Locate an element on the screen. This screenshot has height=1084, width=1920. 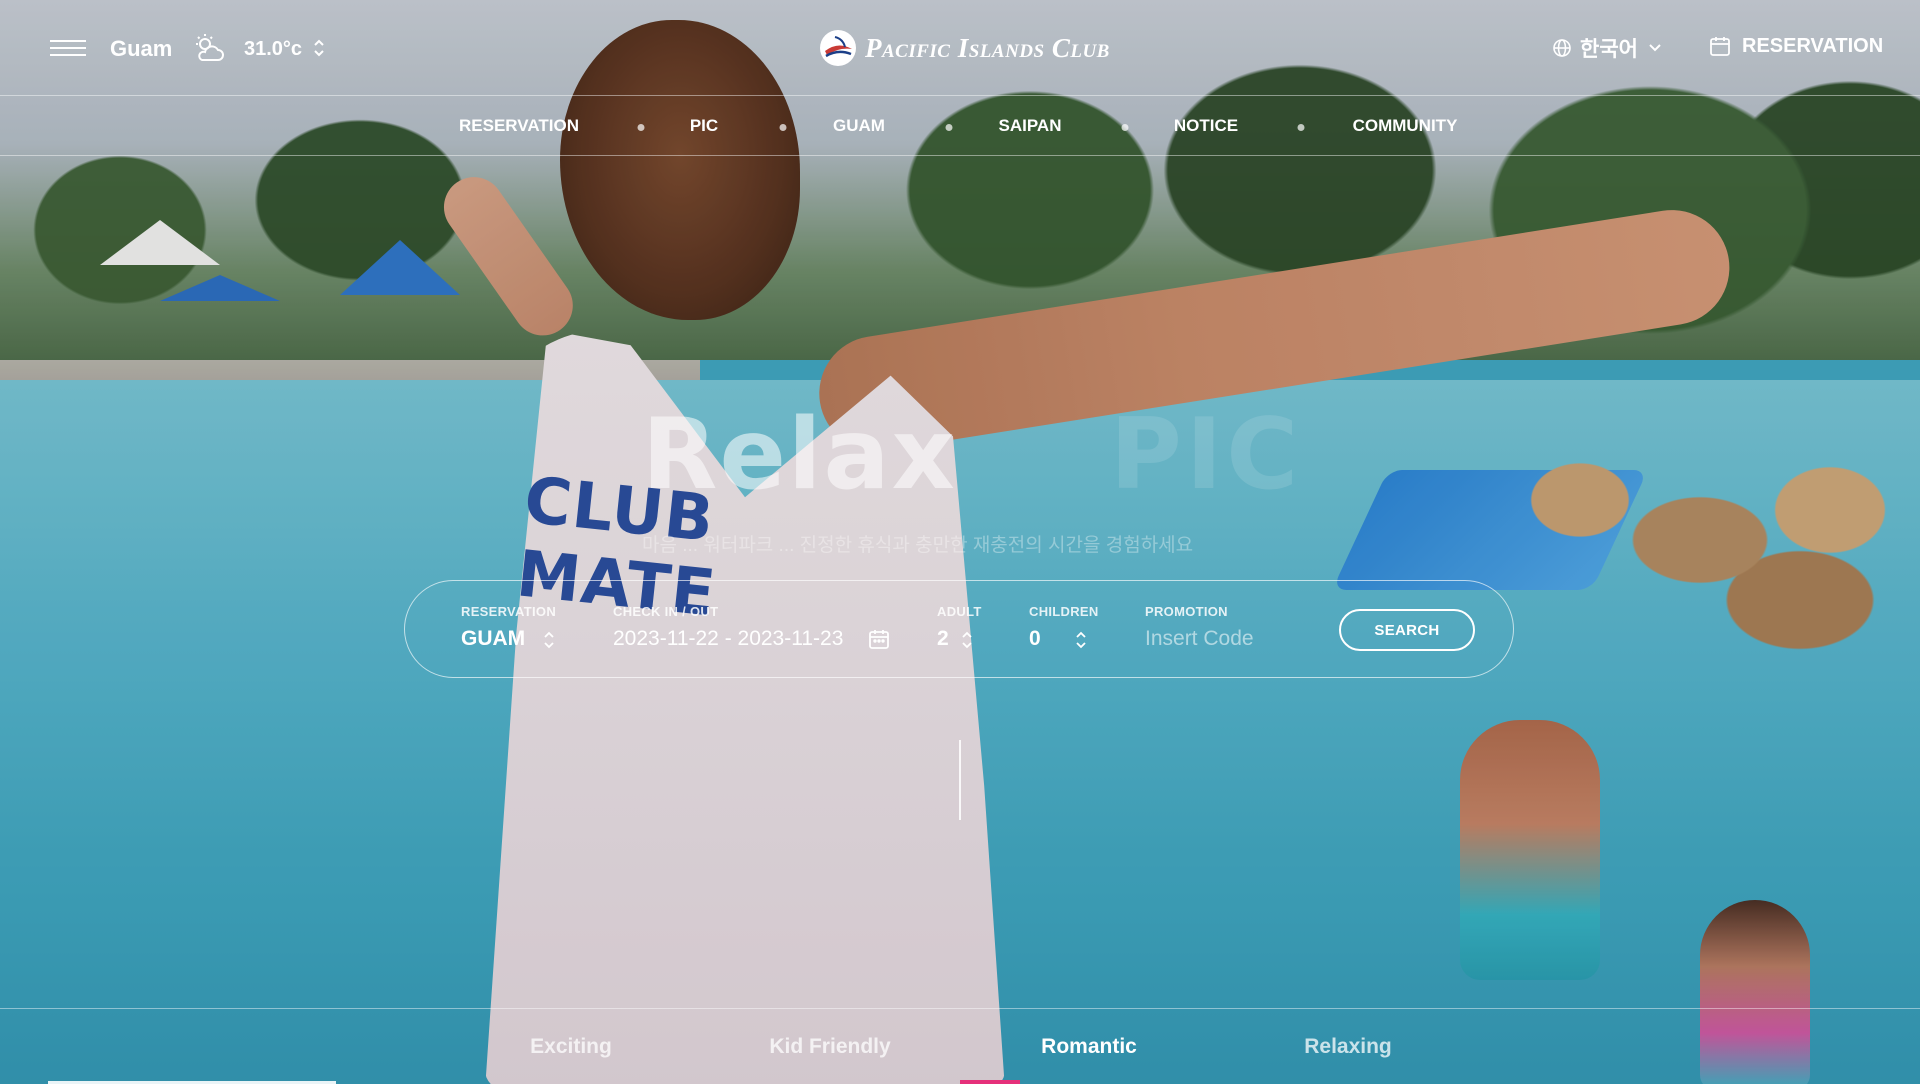
chevron-down-icon is located at coordinates (1655, 48).